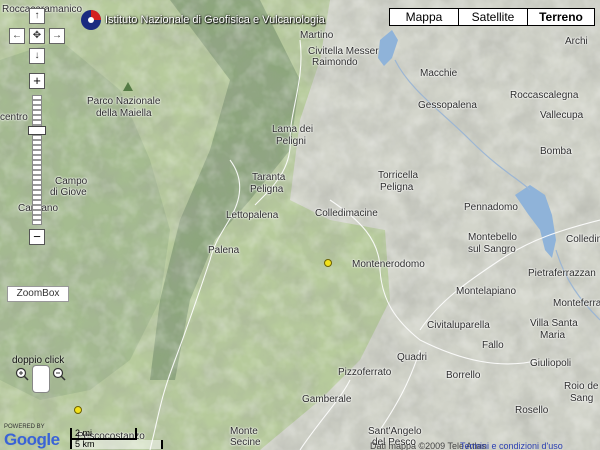 This screenshot has height=450, width=600. Describe the element at coordinates (398, 175) in the screenshot. I see `place-label: Torricella` at that location.